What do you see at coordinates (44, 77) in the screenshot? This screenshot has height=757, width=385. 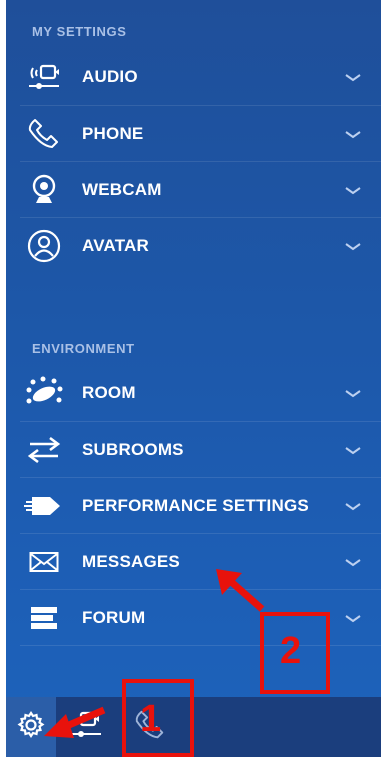 I see `audio-settings-icon` at bounding box center [44, 77].